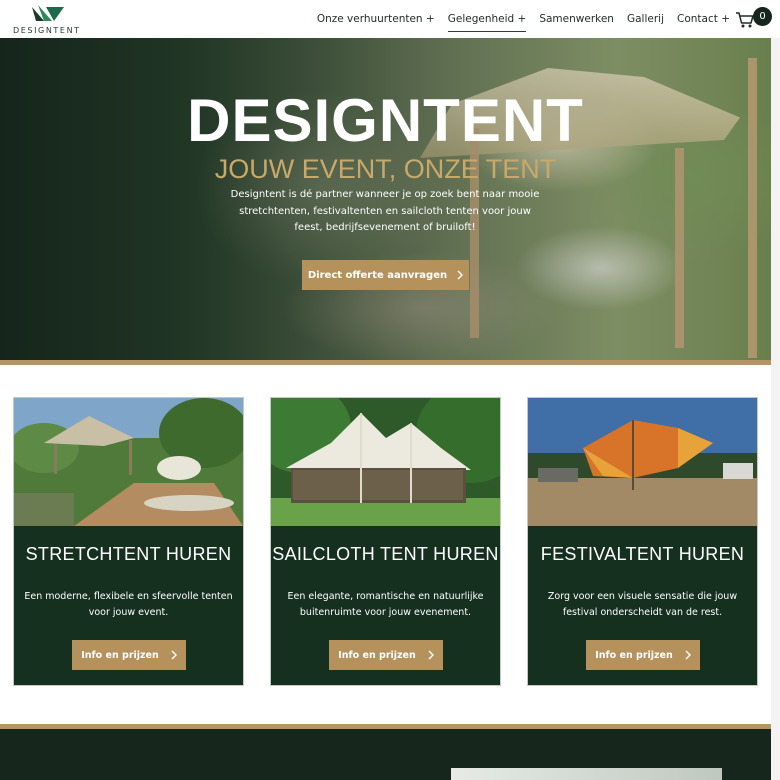 Image resolution: width=780 pixels, height=780 pixels. What do you see at coordinates (385, 362) in the screenshot?
I see `gold-divider` at bounding box center [385, 362].